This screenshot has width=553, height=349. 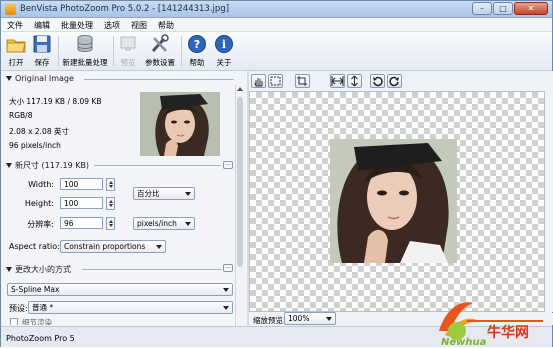 I want to click on open-label: 打开, so click(x=16, y=62).